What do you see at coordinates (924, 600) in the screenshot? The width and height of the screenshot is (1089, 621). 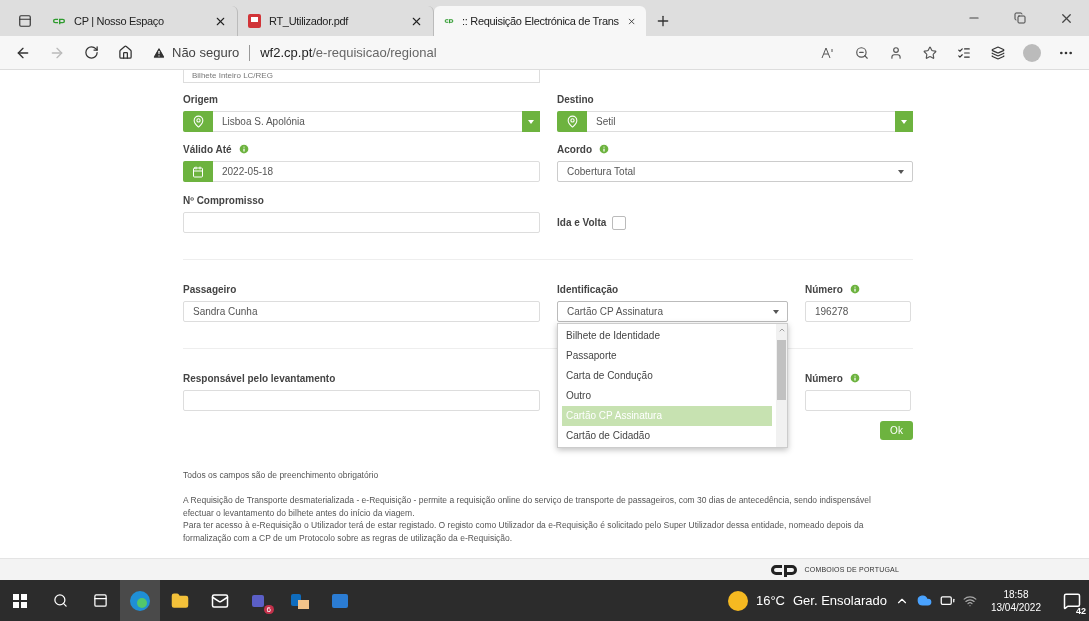 I see `cloud-icon` at bounding box center [924, 600].